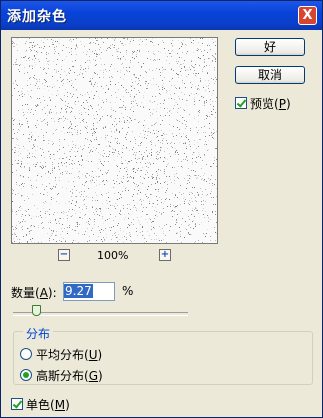 Image resolution: width=323 pixels, height=418 pixels. Describe the element at coordinates (64, 255) in the screenshot. I see `zoom-out-button: −` at that location.